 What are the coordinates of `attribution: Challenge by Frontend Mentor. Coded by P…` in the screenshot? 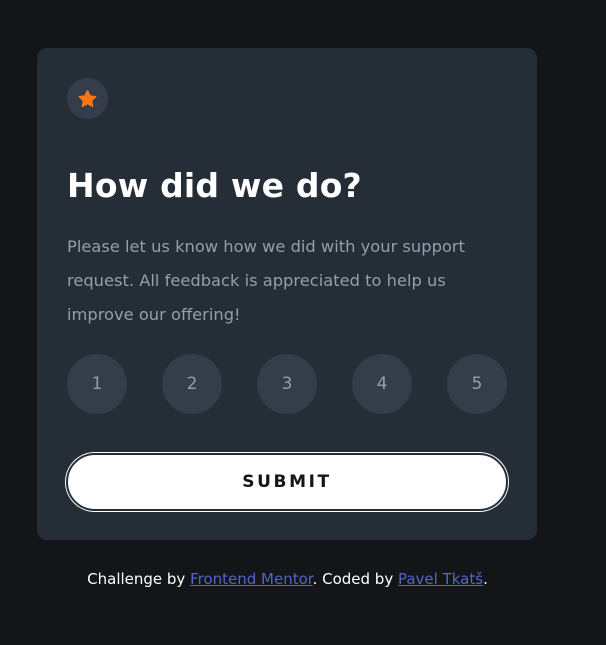 It's located at (287, 579).